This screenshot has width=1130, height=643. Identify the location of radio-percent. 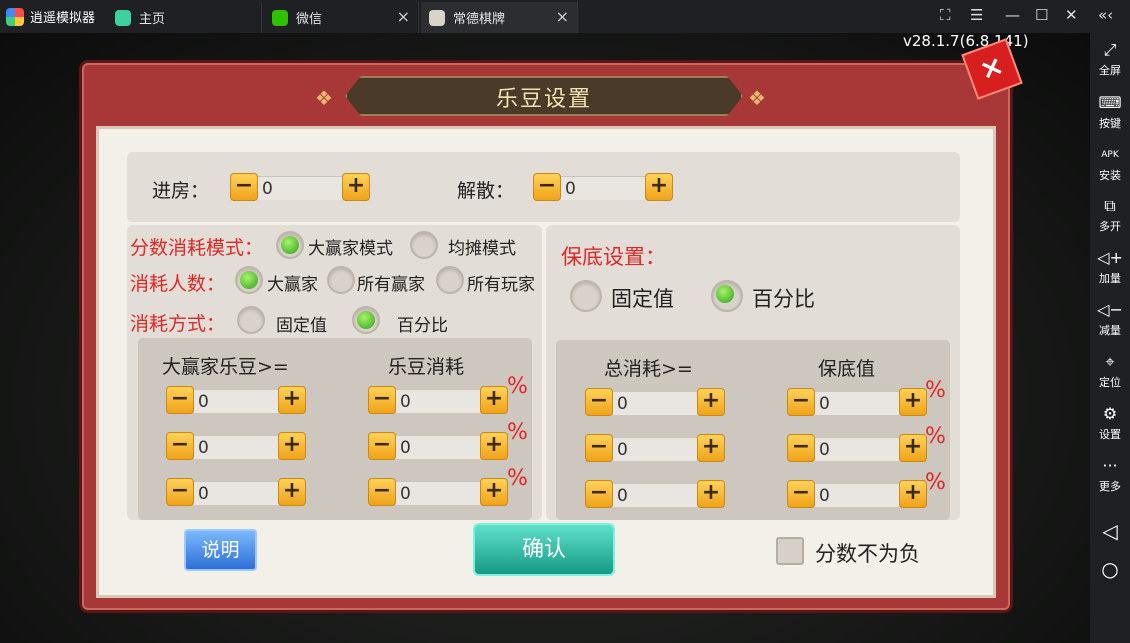
(366, 320).